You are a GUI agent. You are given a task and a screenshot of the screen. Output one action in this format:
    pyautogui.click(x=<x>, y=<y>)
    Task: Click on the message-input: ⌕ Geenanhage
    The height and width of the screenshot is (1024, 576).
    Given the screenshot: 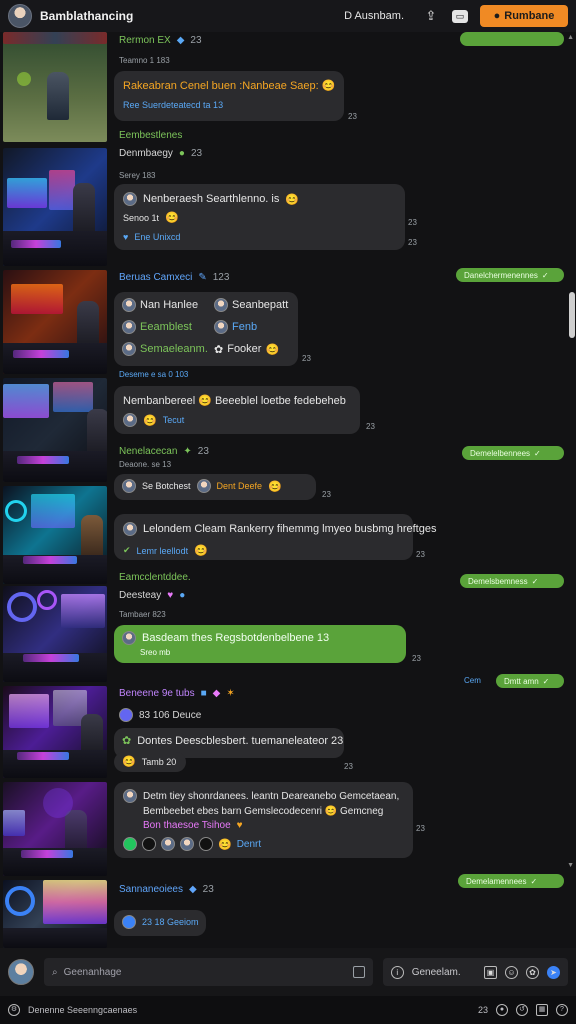 What is the action you would take?
    pyautogui.click(x=208, y=972)
    